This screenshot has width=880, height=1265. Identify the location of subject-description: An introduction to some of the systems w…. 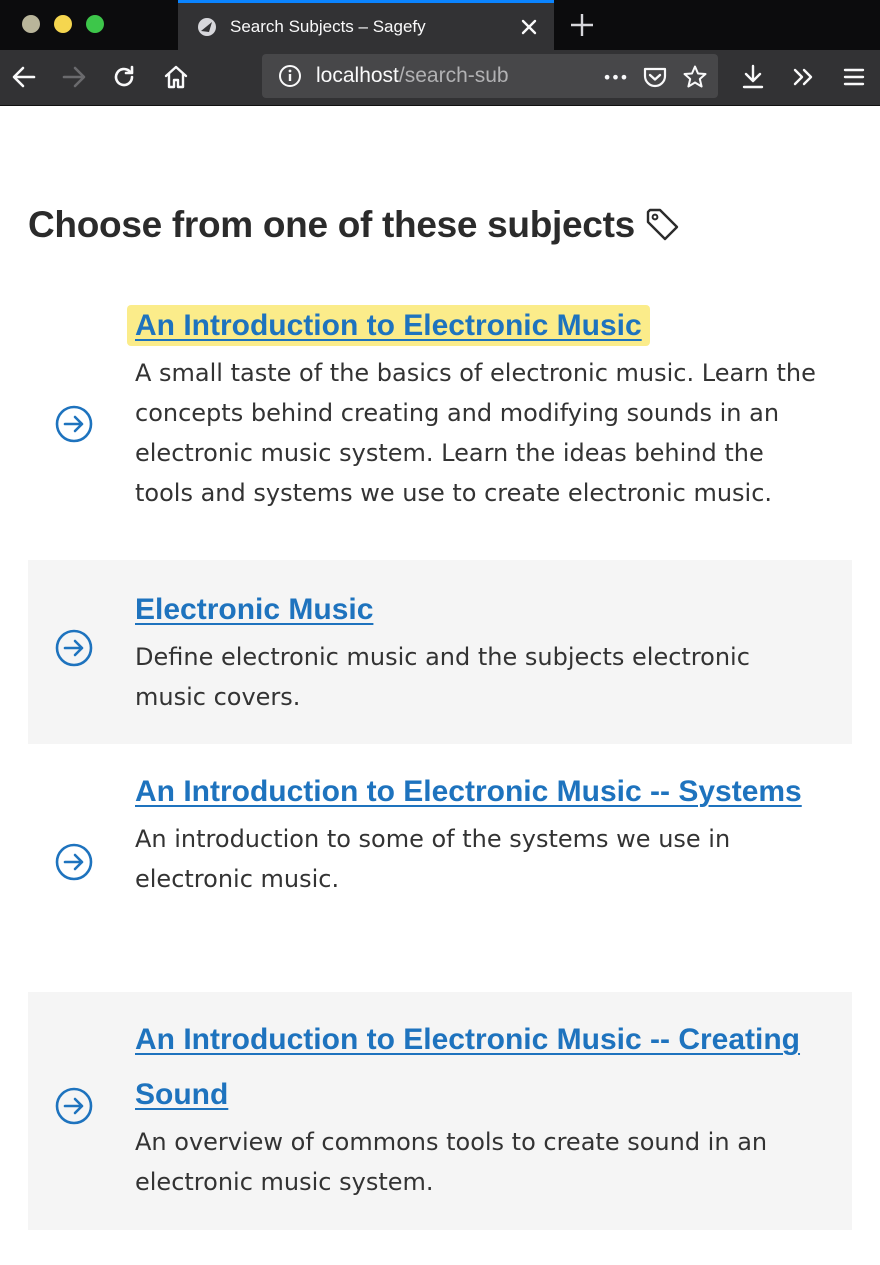
(433, 859).